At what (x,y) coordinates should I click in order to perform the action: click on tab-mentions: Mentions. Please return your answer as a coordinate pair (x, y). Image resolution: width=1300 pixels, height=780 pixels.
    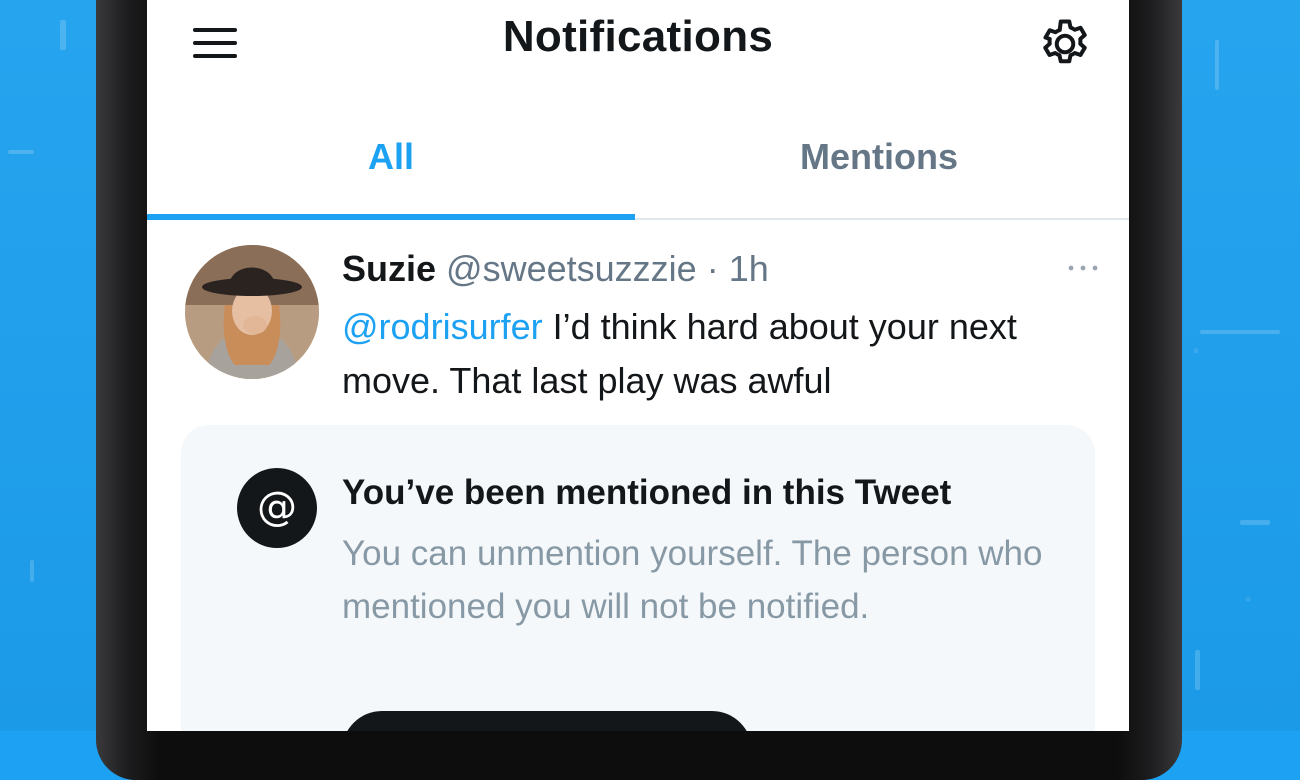
    Looking at the image, I should click on (879, 168).